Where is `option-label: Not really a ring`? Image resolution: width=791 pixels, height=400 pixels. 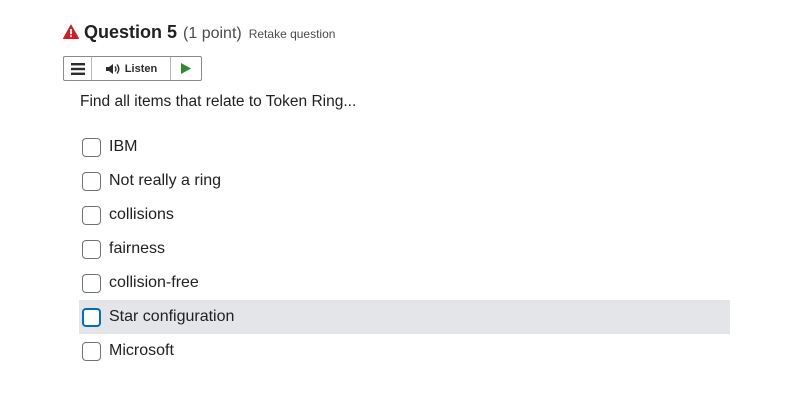 option-label: Not really a ring is located at coordinates (165, 181).